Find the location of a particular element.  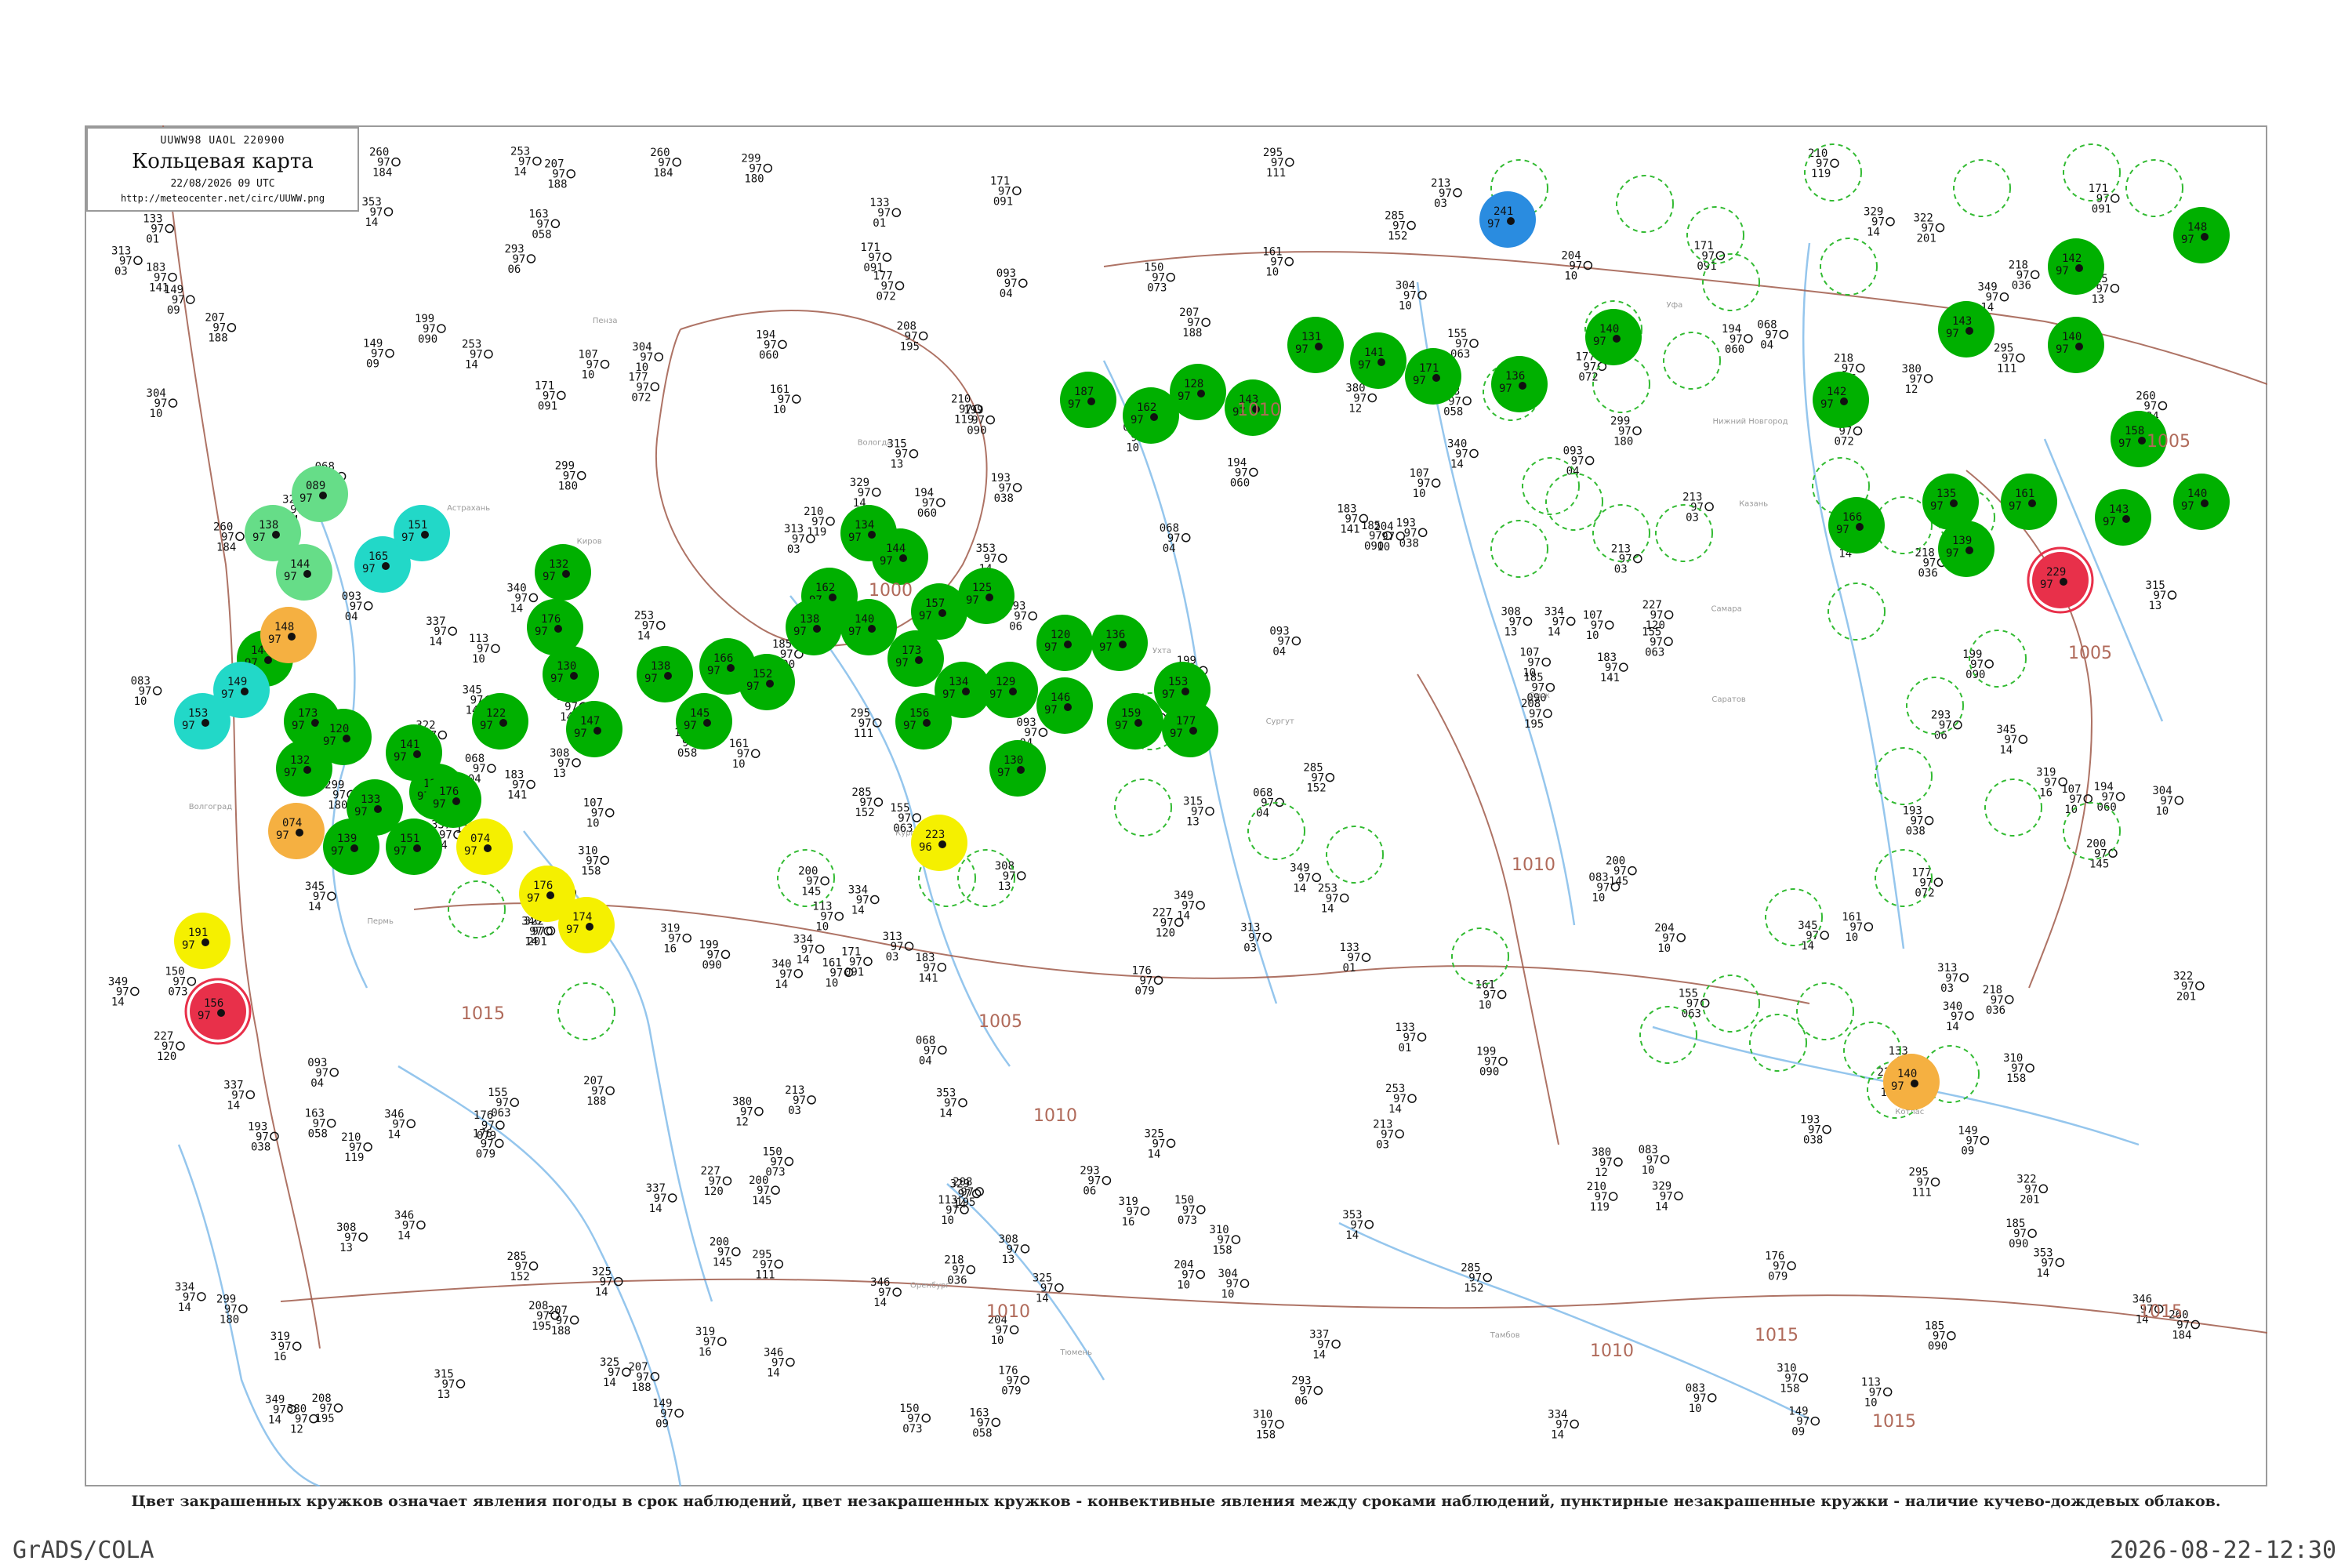

phenomenon-pressure: 129 is located at coordinates (1006, 682).